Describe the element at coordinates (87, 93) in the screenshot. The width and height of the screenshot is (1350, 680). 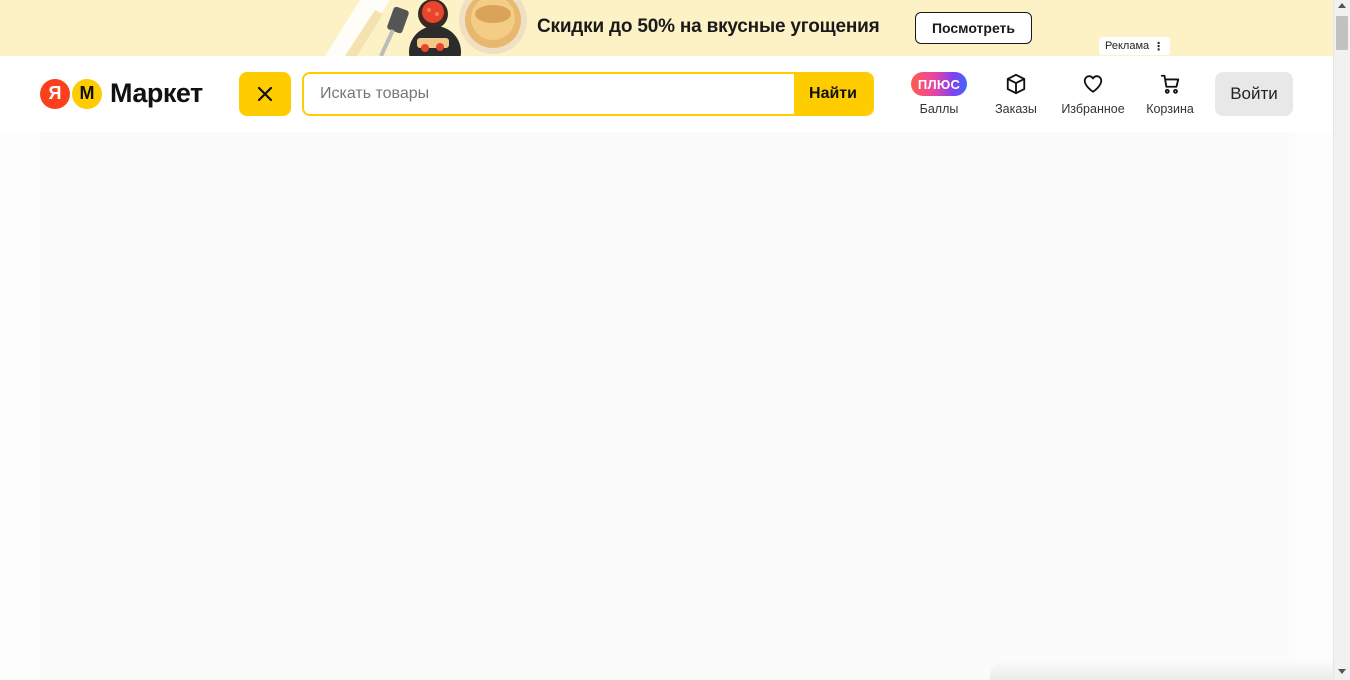
I see `logo-market-mark: М` at that location.